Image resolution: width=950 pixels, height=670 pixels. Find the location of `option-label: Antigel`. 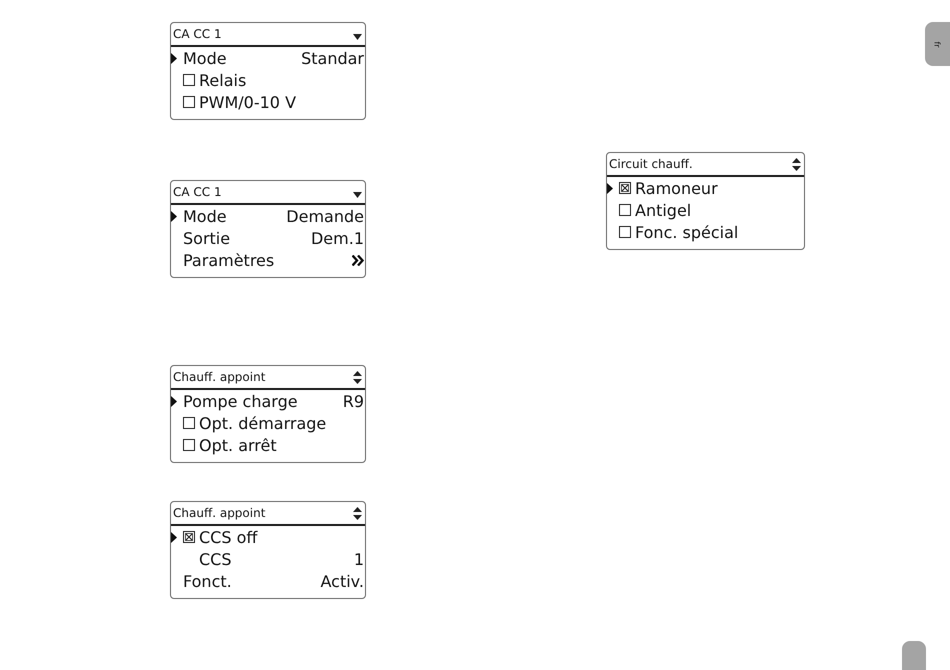

option-label: Antigel is located at coordinates (663, 210).